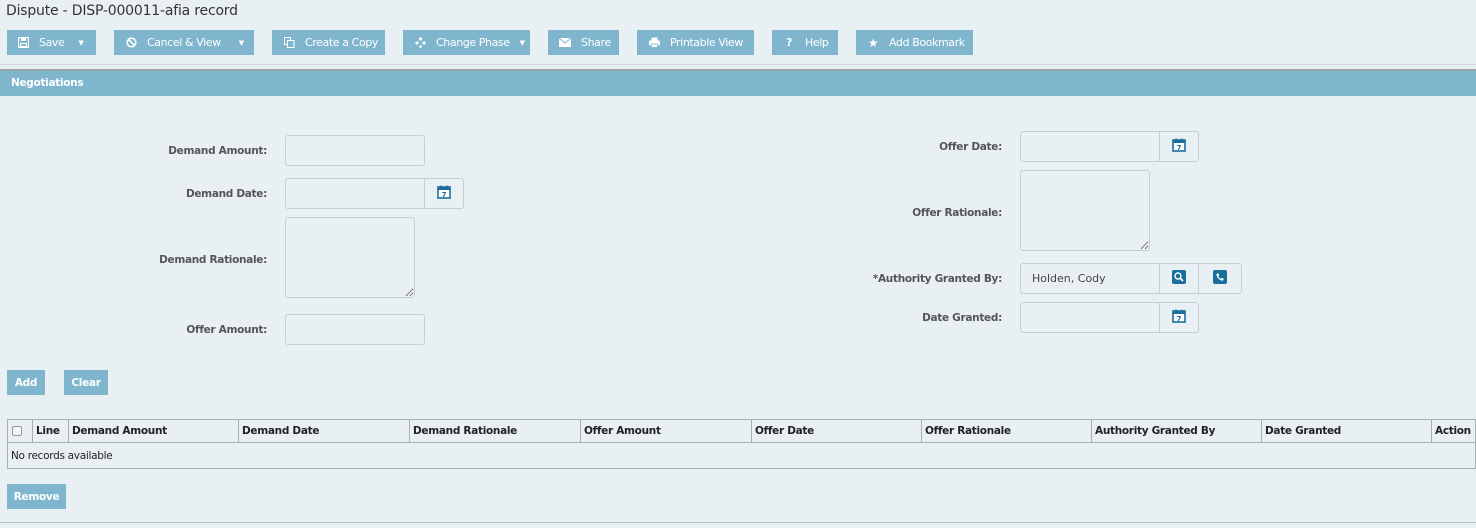  I want to click on date-granted-picker-button: 7, so click(1179, 317).